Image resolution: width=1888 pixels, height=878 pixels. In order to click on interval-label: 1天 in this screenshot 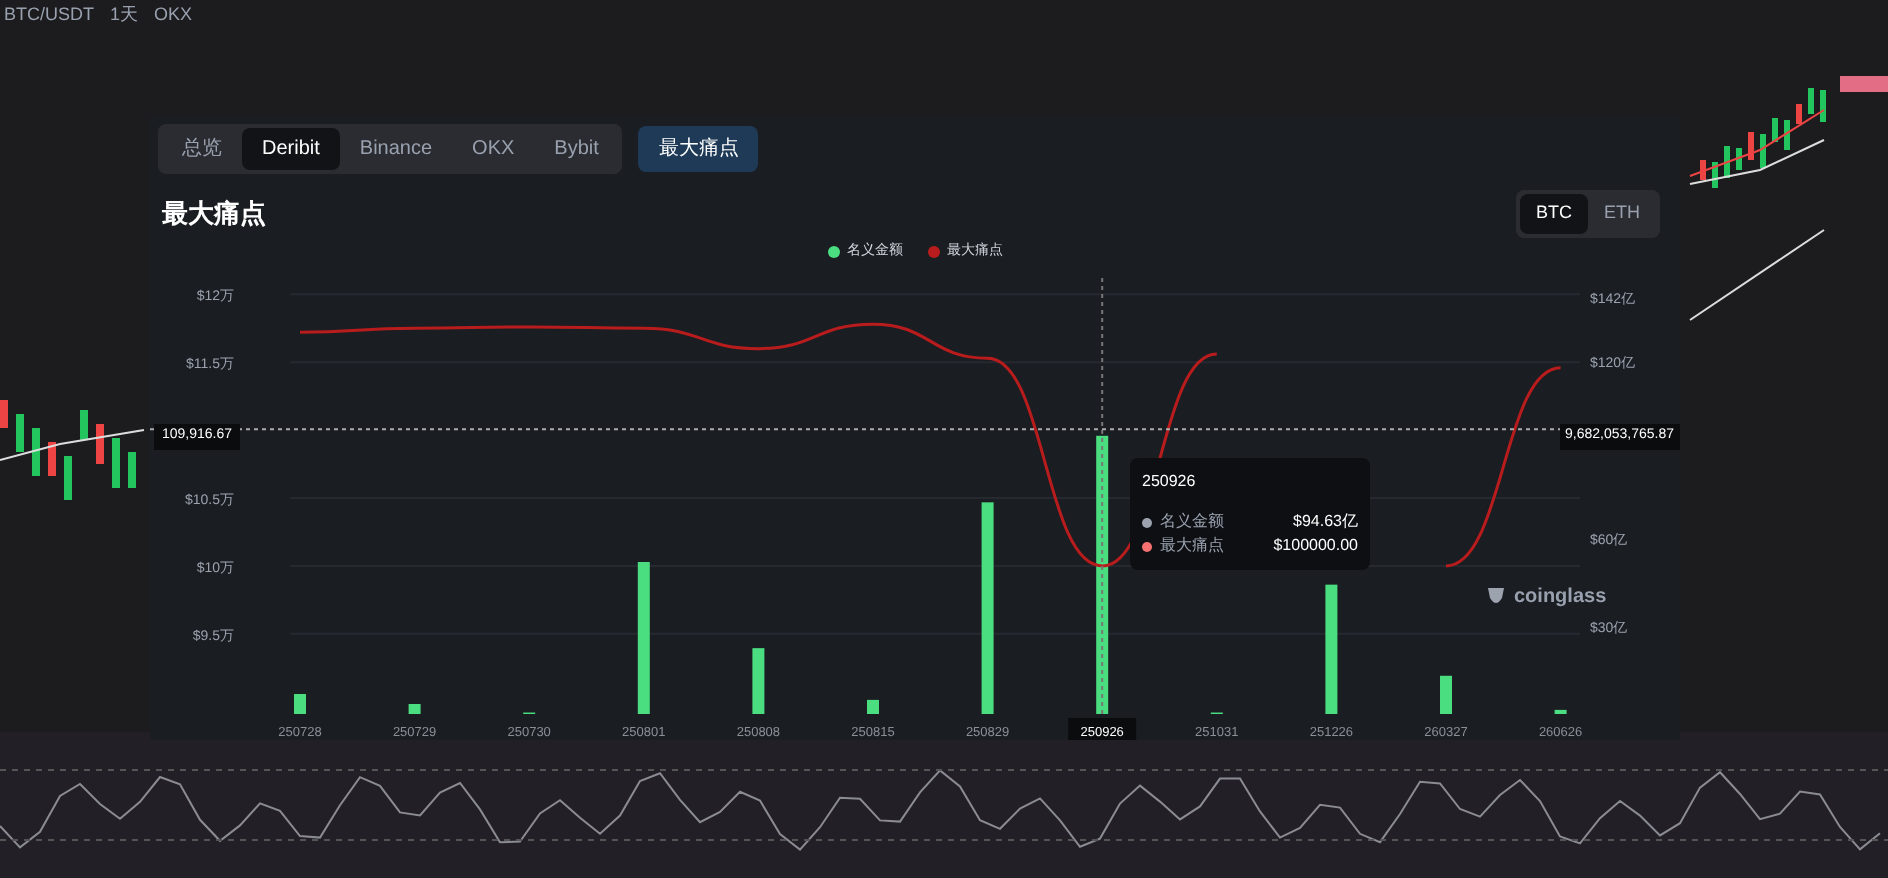, I will do `click(124, 15)`.